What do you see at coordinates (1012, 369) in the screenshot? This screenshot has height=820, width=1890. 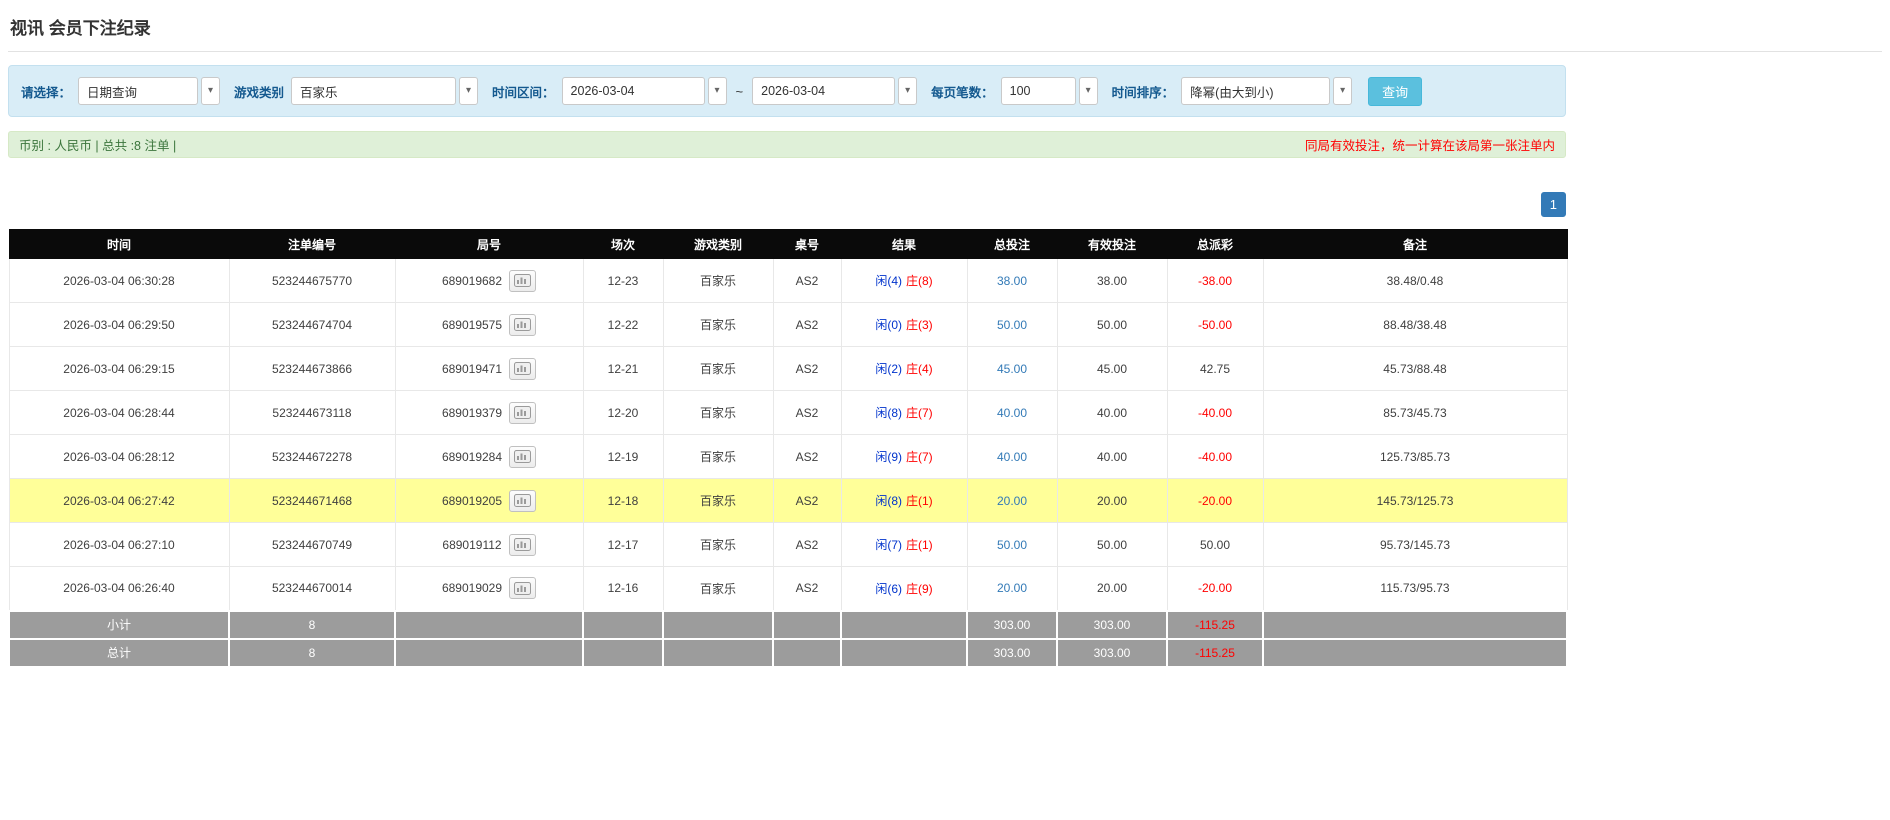 I see `total-bet-link: 45.00` at bounding box center [1012, 369].